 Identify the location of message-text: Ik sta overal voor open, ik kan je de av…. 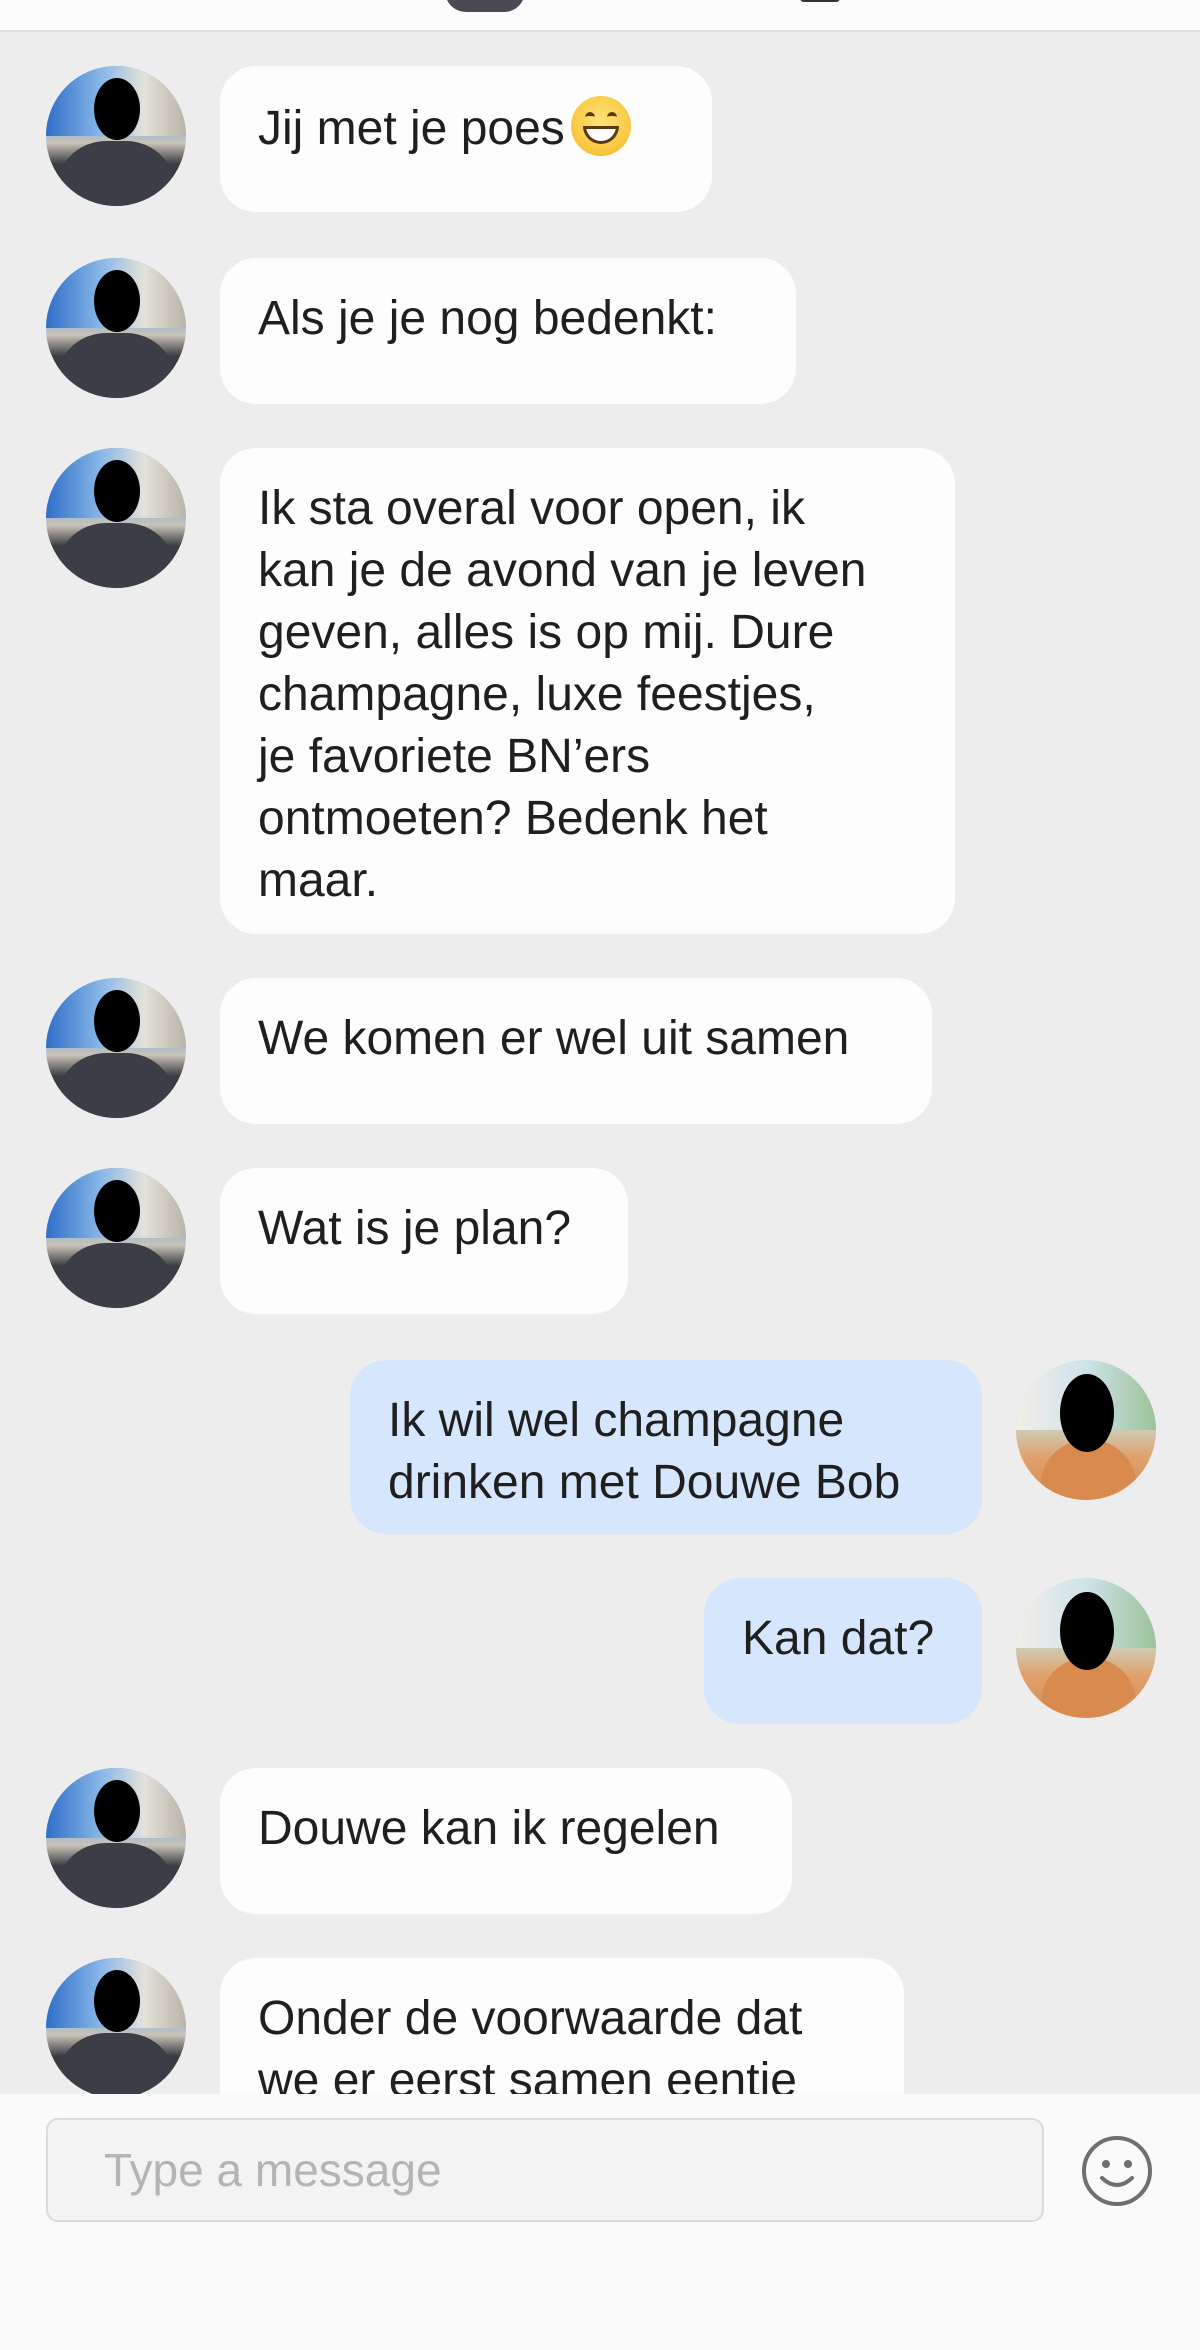
(562, 694).